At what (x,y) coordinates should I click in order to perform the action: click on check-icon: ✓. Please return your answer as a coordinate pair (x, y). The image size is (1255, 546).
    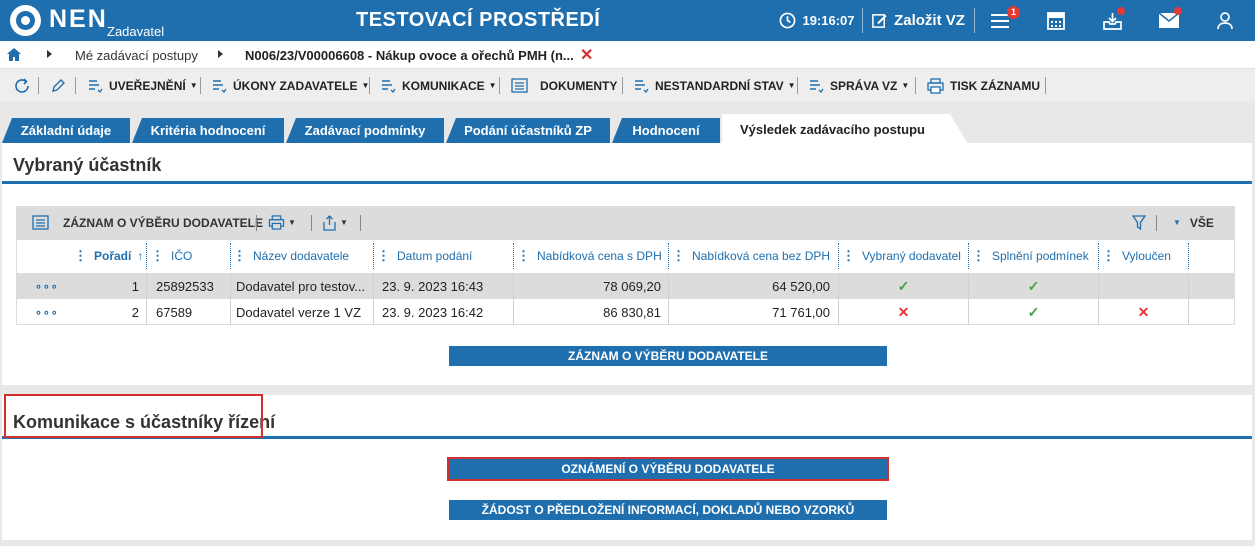
    Looking at the image, I should click on (903, 285).